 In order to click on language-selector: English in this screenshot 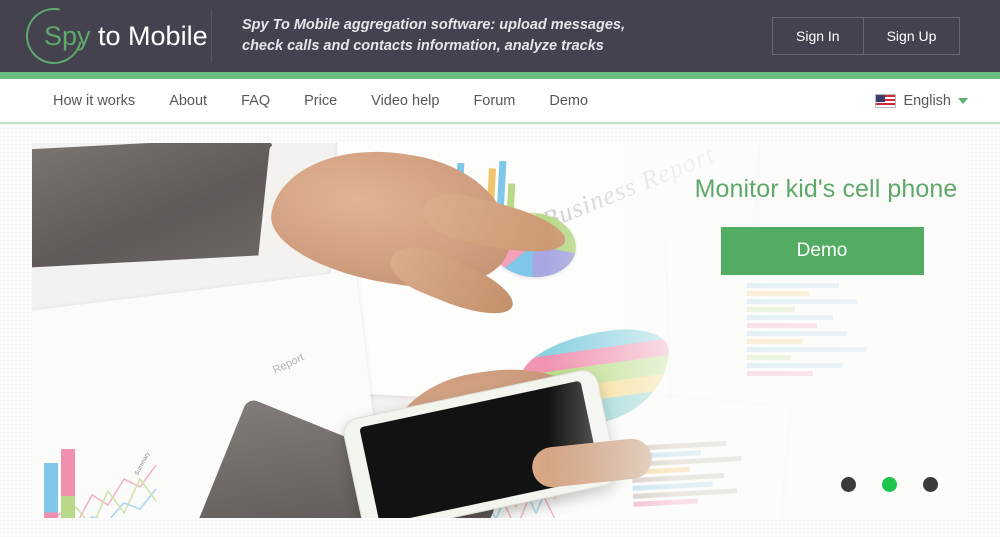, I will do `click(921, 101)`.